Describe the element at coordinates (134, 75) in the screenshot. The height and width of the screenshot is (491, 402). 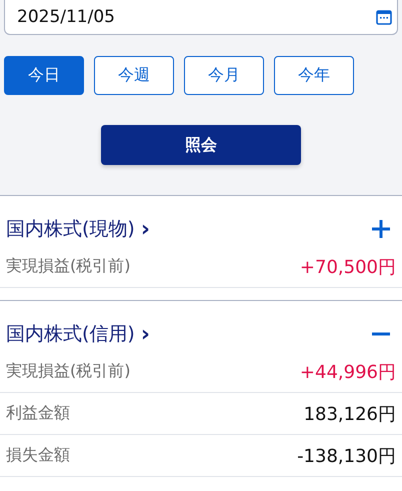
I see `period-tab: 今週` at that location.